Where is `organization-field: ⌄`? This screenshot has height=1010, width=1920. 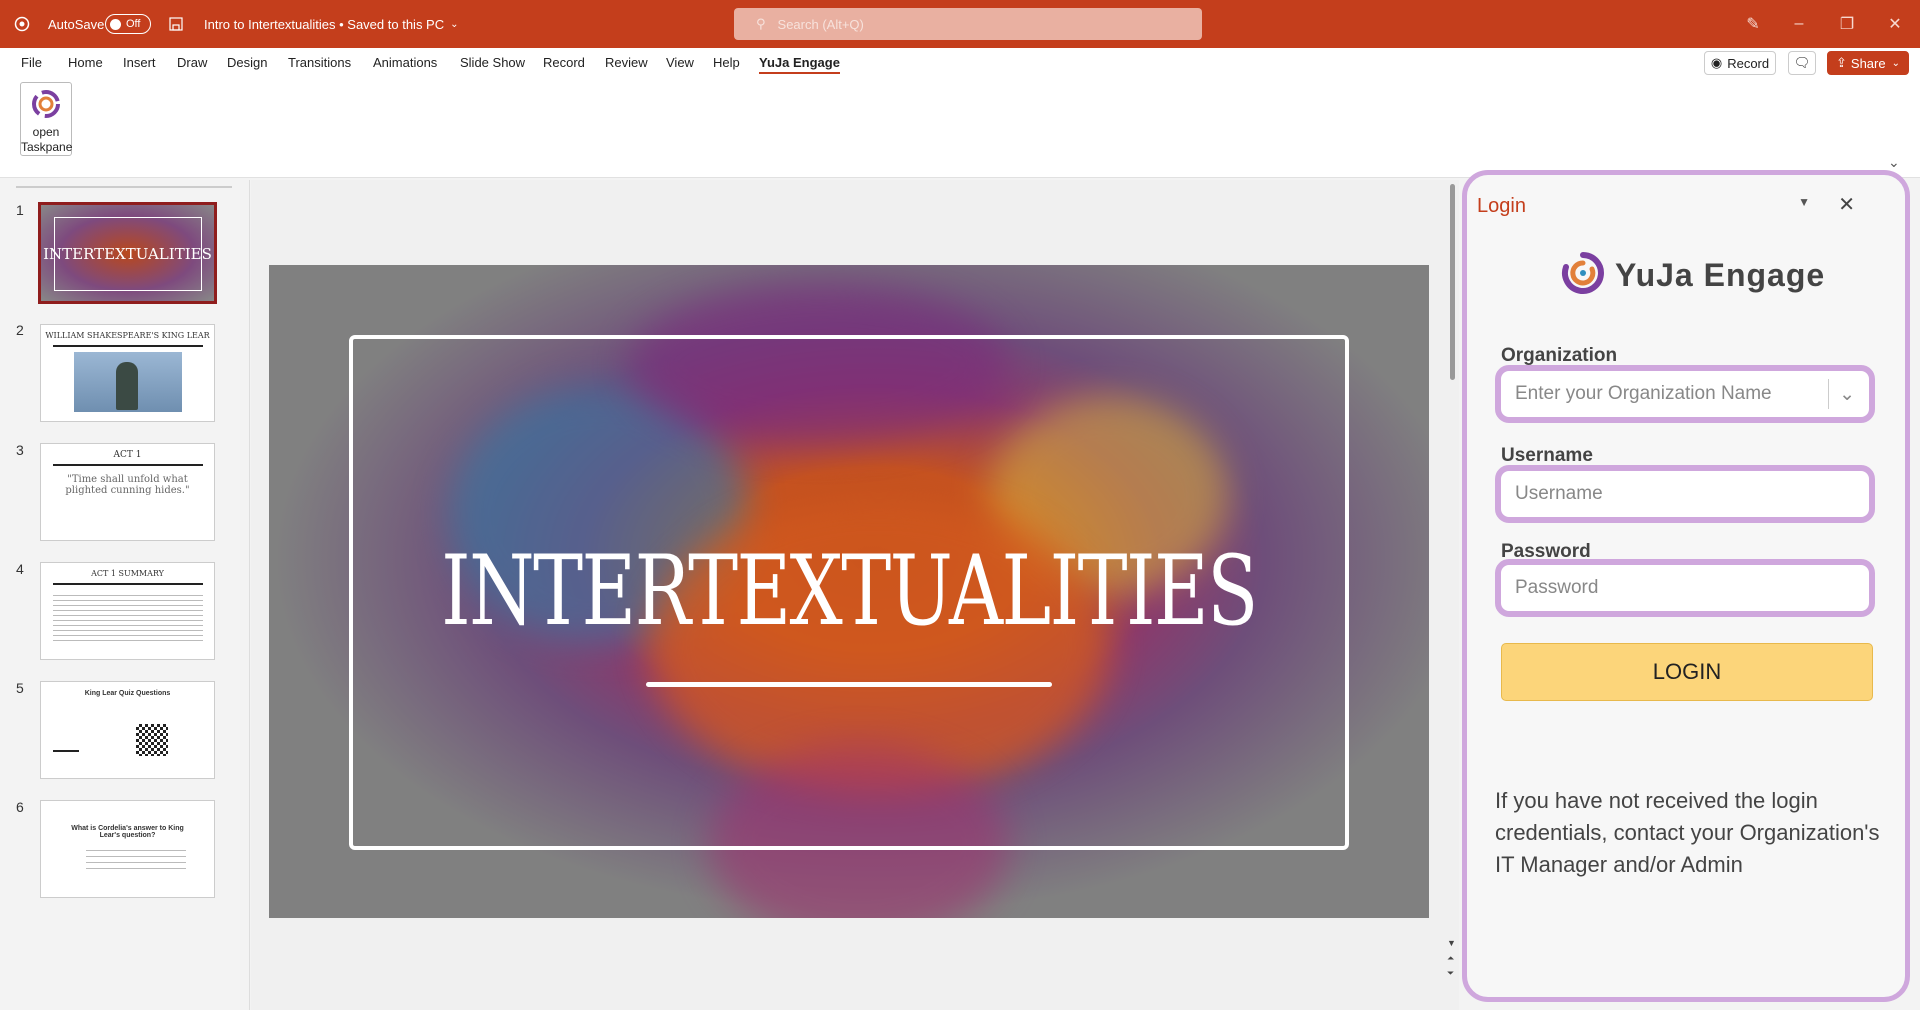
organization-field: ⌄ is located at coordinates (1685, 394).